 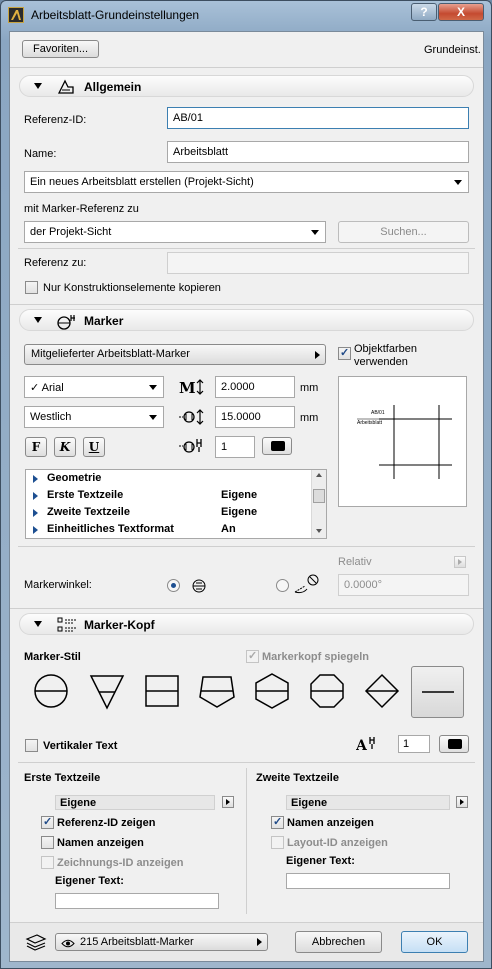 I want to click on marker-style-octagon-icon, so click(x=326, y=691).